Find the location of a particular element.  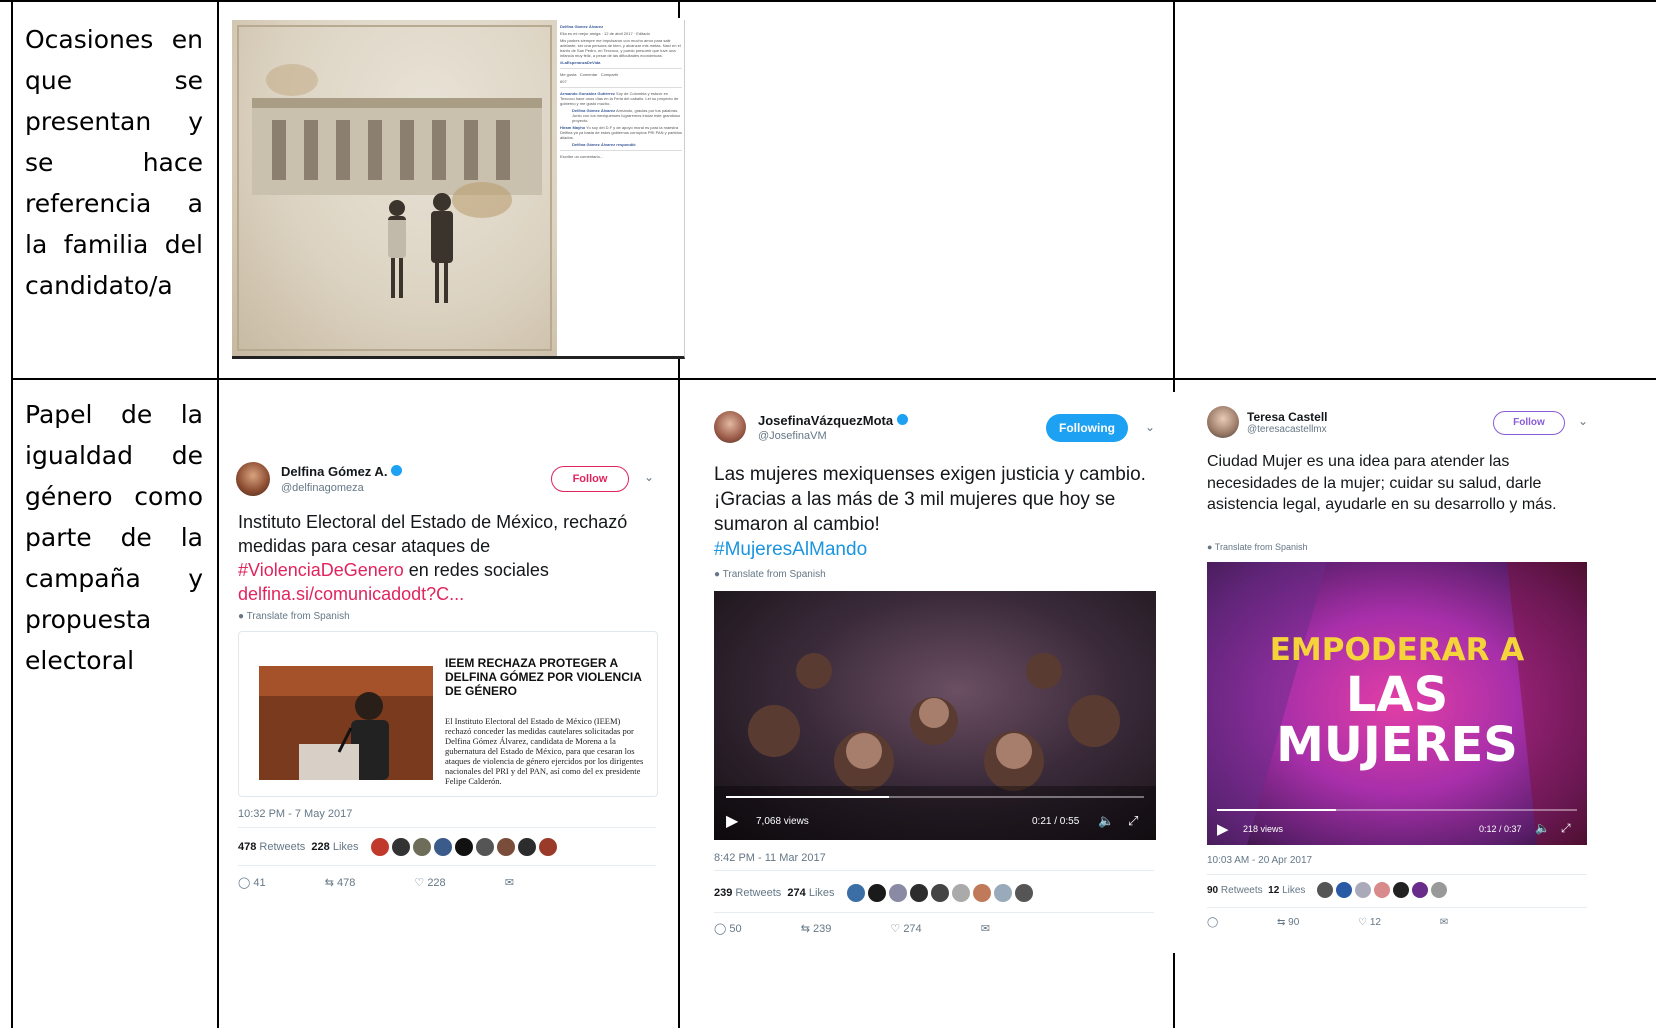

like-icon: ♡ 274 is located at coordinates (919, 929).